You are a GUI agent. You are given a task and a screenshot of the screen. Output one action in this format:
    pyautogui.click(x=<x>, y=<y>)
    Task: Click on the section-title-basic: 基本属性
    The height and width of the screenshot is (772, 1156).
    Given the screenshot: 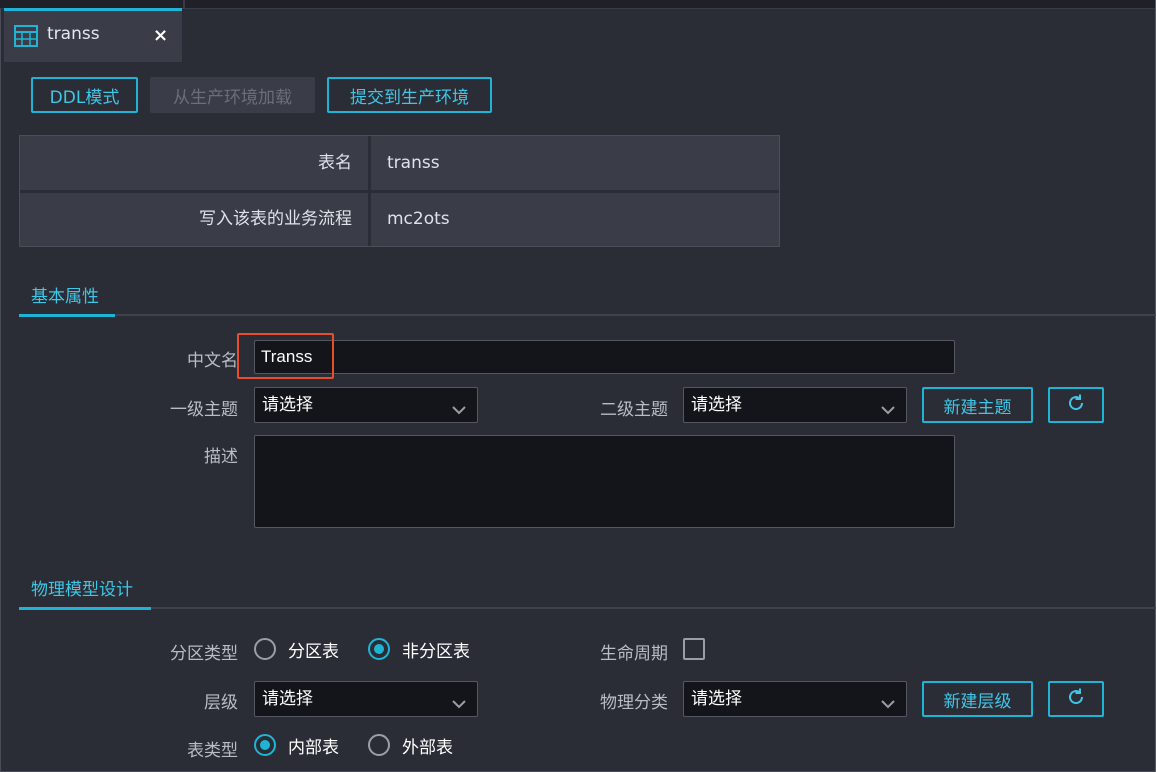 What is the action you would take?
    pyautogui.click(x=65, y=294)
    